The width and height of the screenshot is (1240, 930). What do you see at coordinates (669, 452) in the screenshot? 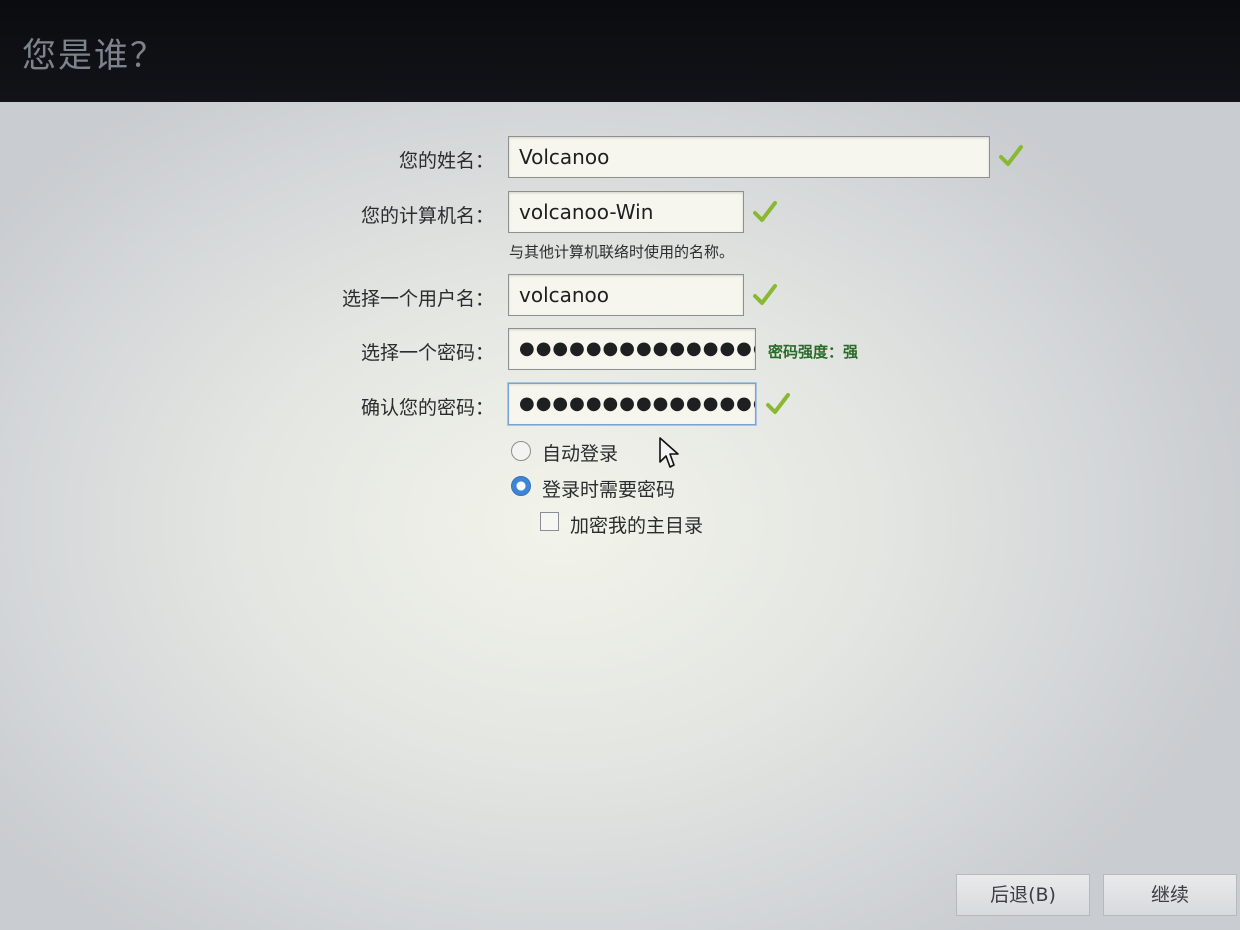
I see `mouse-pointer-icon` at bounding box center [669, 452].